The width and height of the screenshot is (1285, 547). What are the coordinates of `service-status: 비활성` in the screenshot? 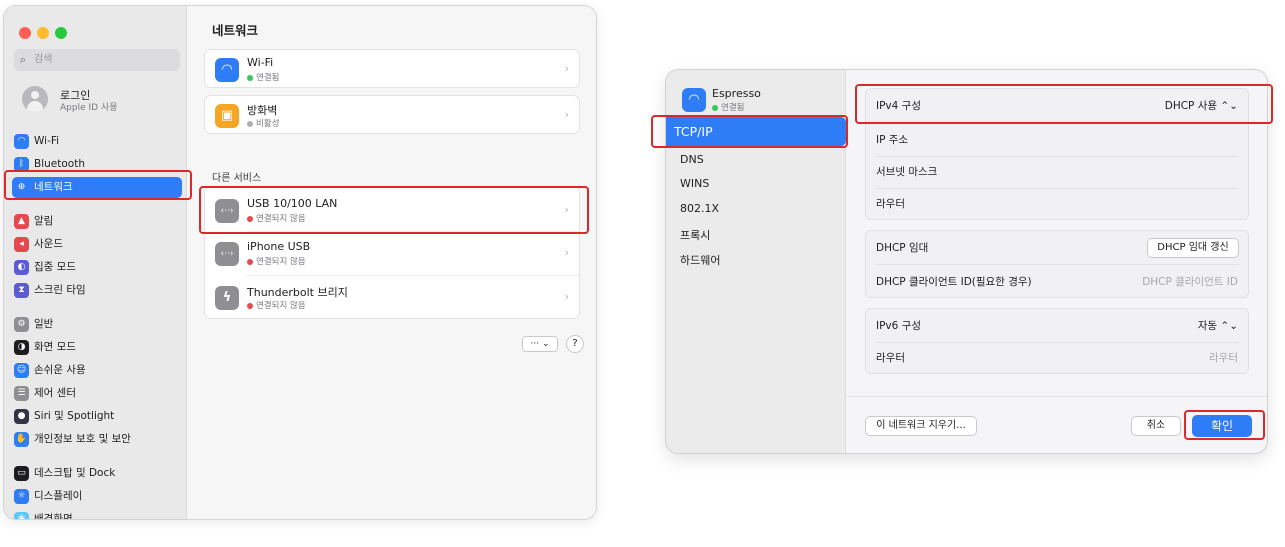 It's located at (263, 123).